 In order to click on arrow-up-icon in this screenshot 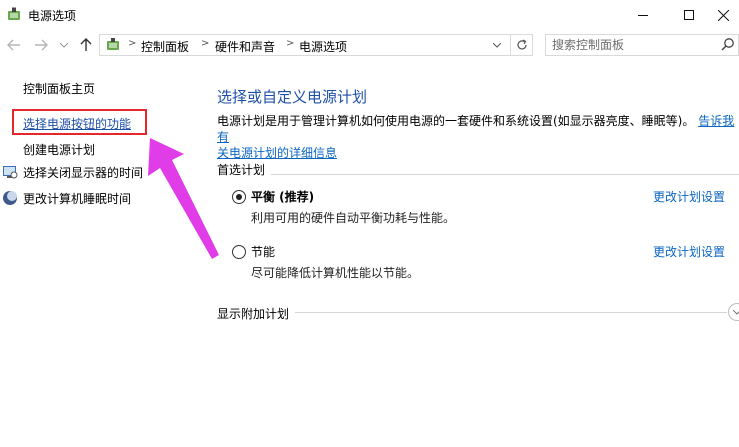, I will do `click(86, 44)`.